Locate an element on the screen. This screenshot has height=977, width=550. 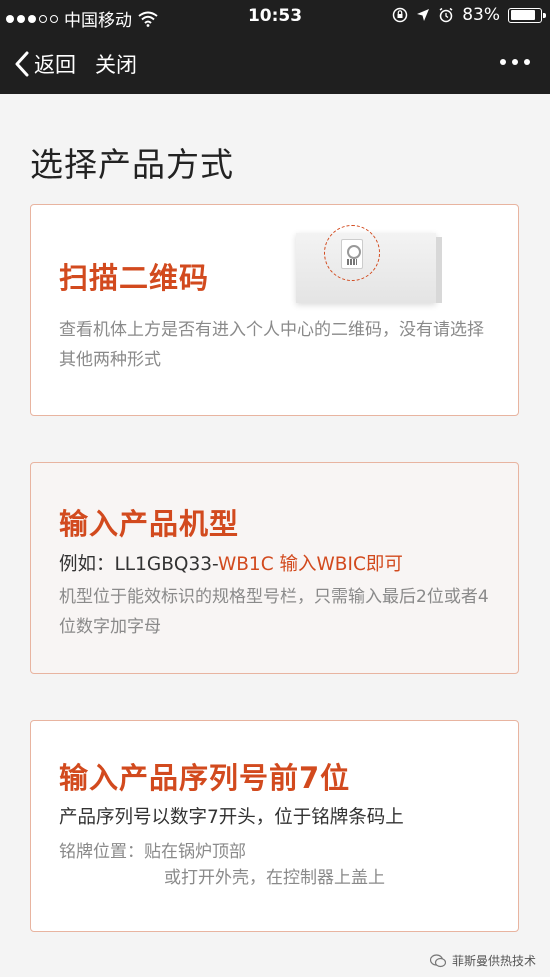
model-example: 例如：LL1GBQ33-WB1C 输入WBIC即可 is located at coordinates (231, 563).